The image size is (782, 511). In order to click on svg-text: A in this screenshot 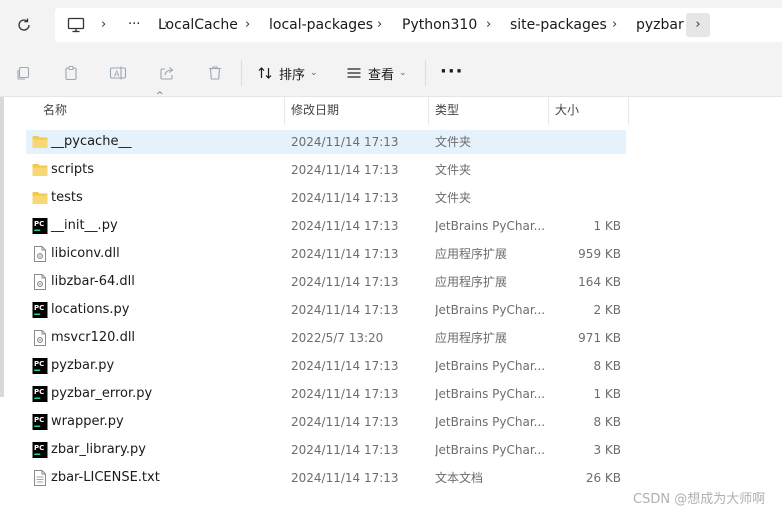, I will do `click(117, 74)`.